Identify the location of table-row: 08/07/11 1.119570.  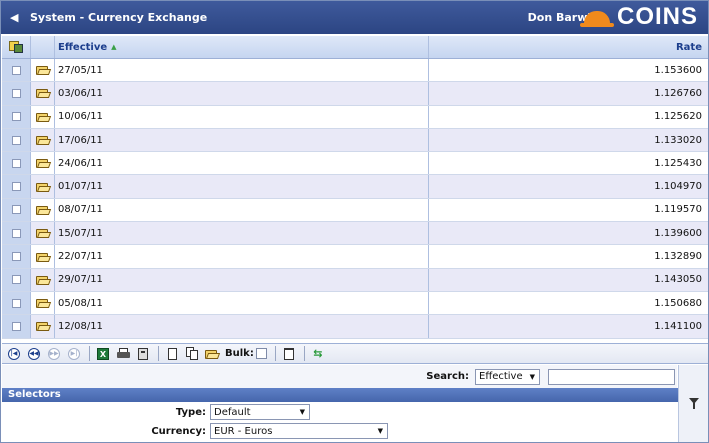
(355, 210).